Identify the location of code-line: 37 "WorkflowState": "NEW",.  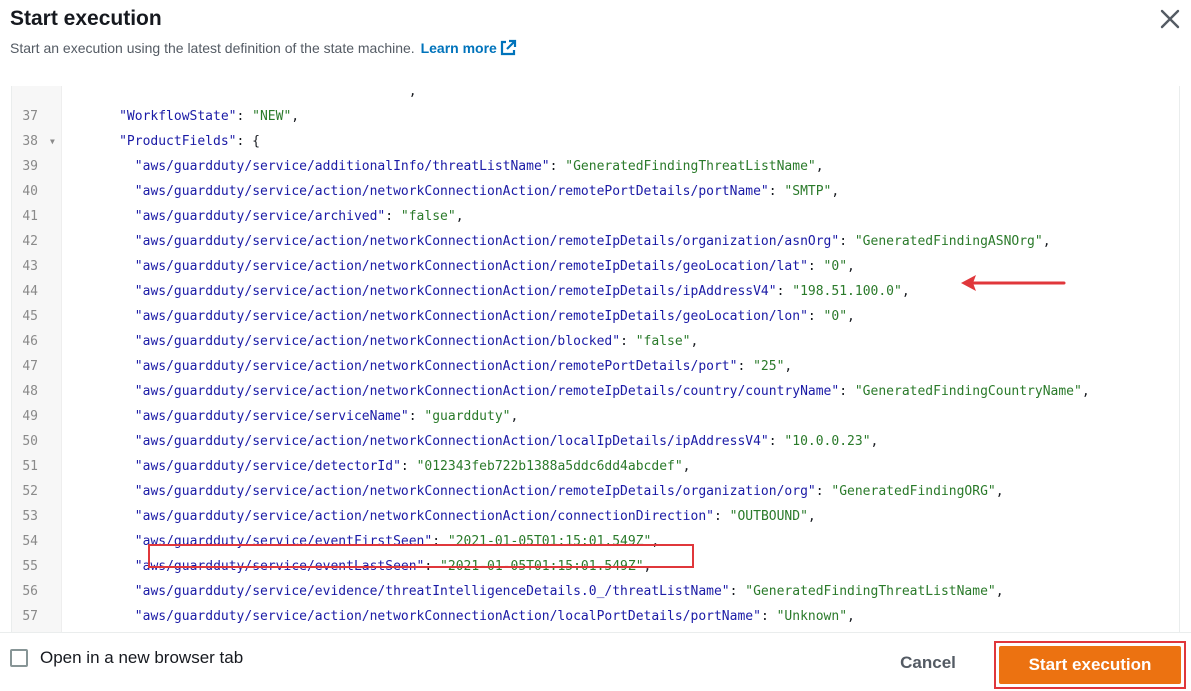
(595, 116).